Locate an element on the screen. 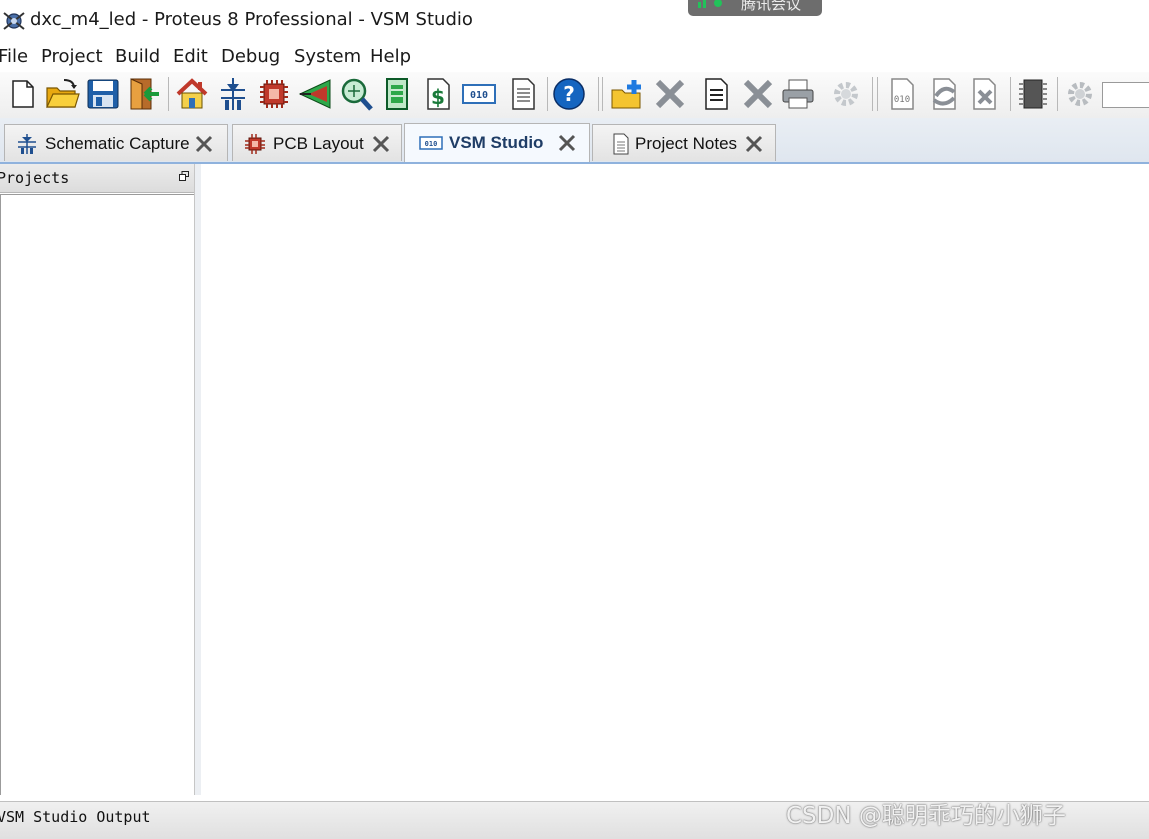 Image resolution: width=1149 pixels, height=839 pixels. pcb-chip-icon is located at coordinates (255, 144).